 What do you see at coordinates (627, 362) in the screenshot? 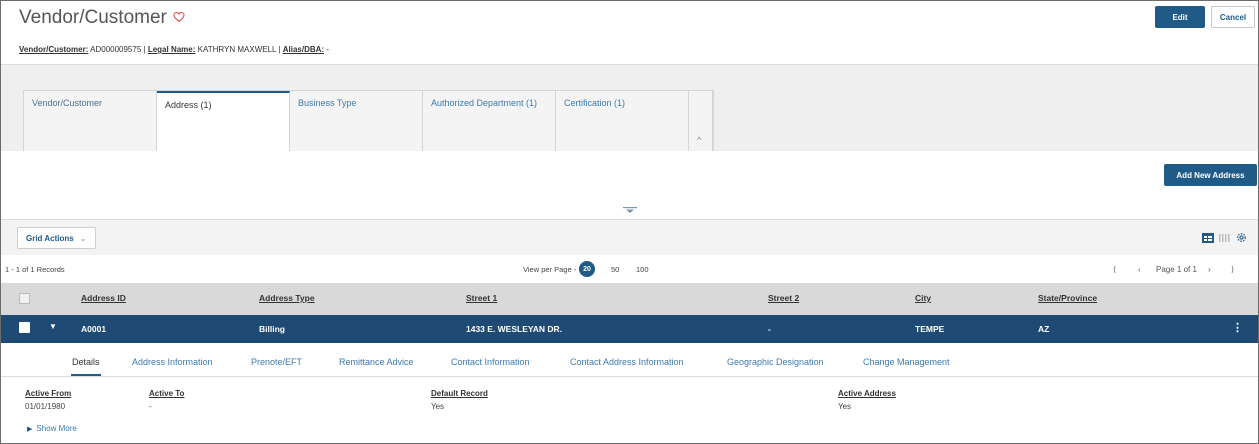
I see `detail-tab-contact-address-information: Contact Address Information` at bounding box center [627, 362].